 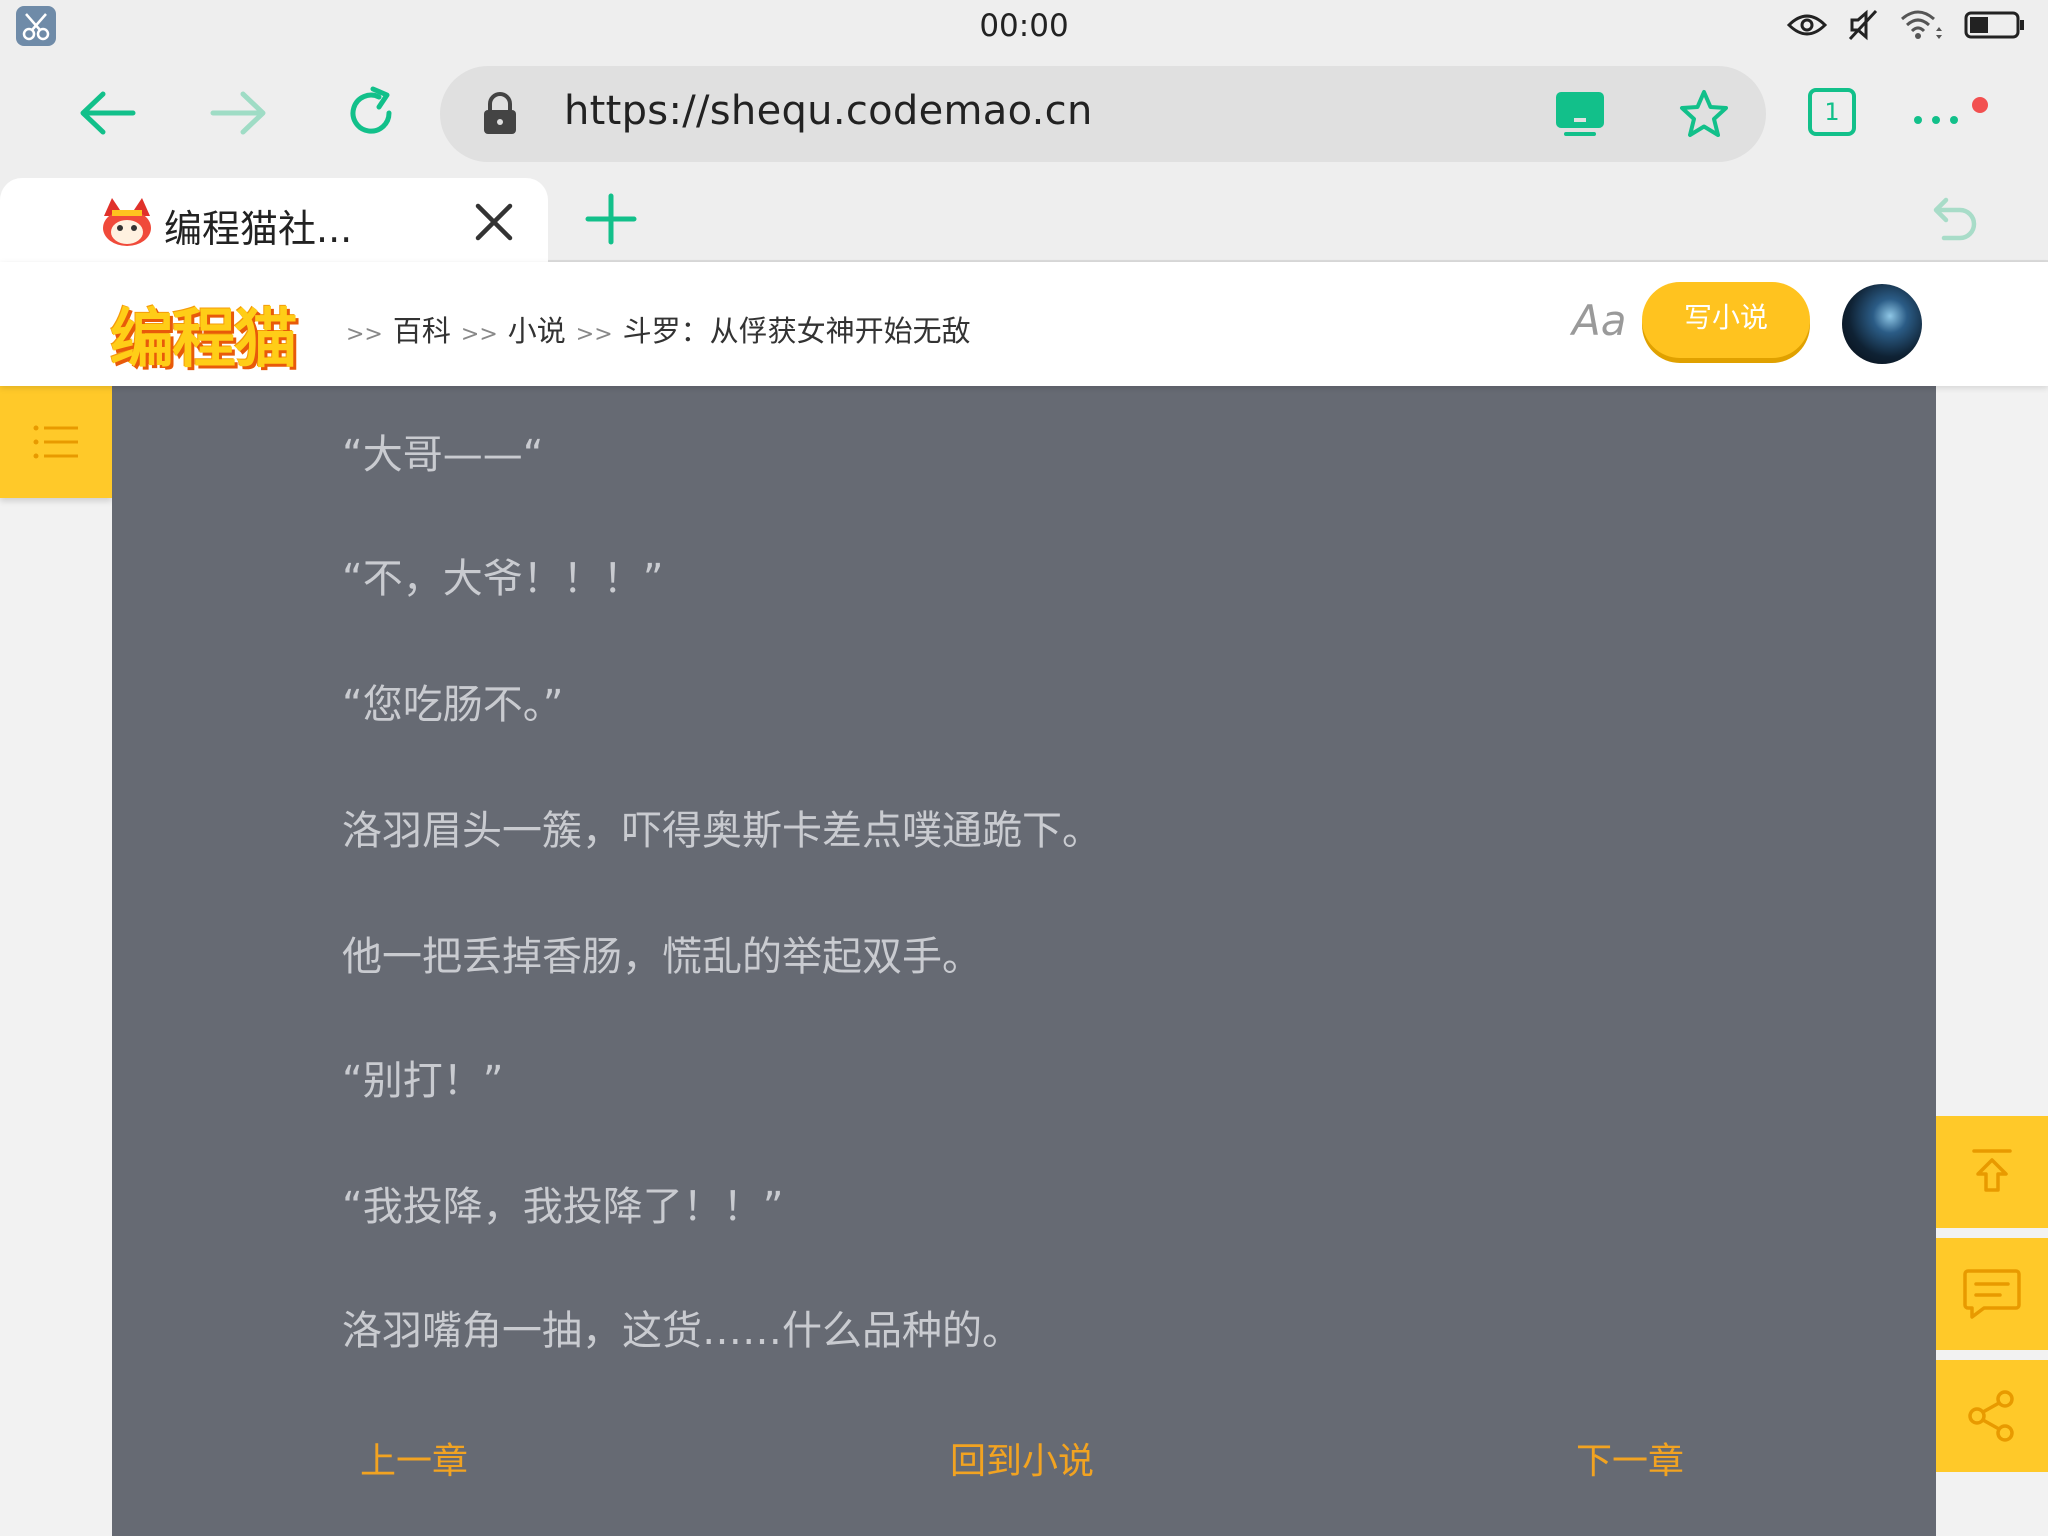 I want to click on back-to-top-button, so click(x=1992, y=1172).